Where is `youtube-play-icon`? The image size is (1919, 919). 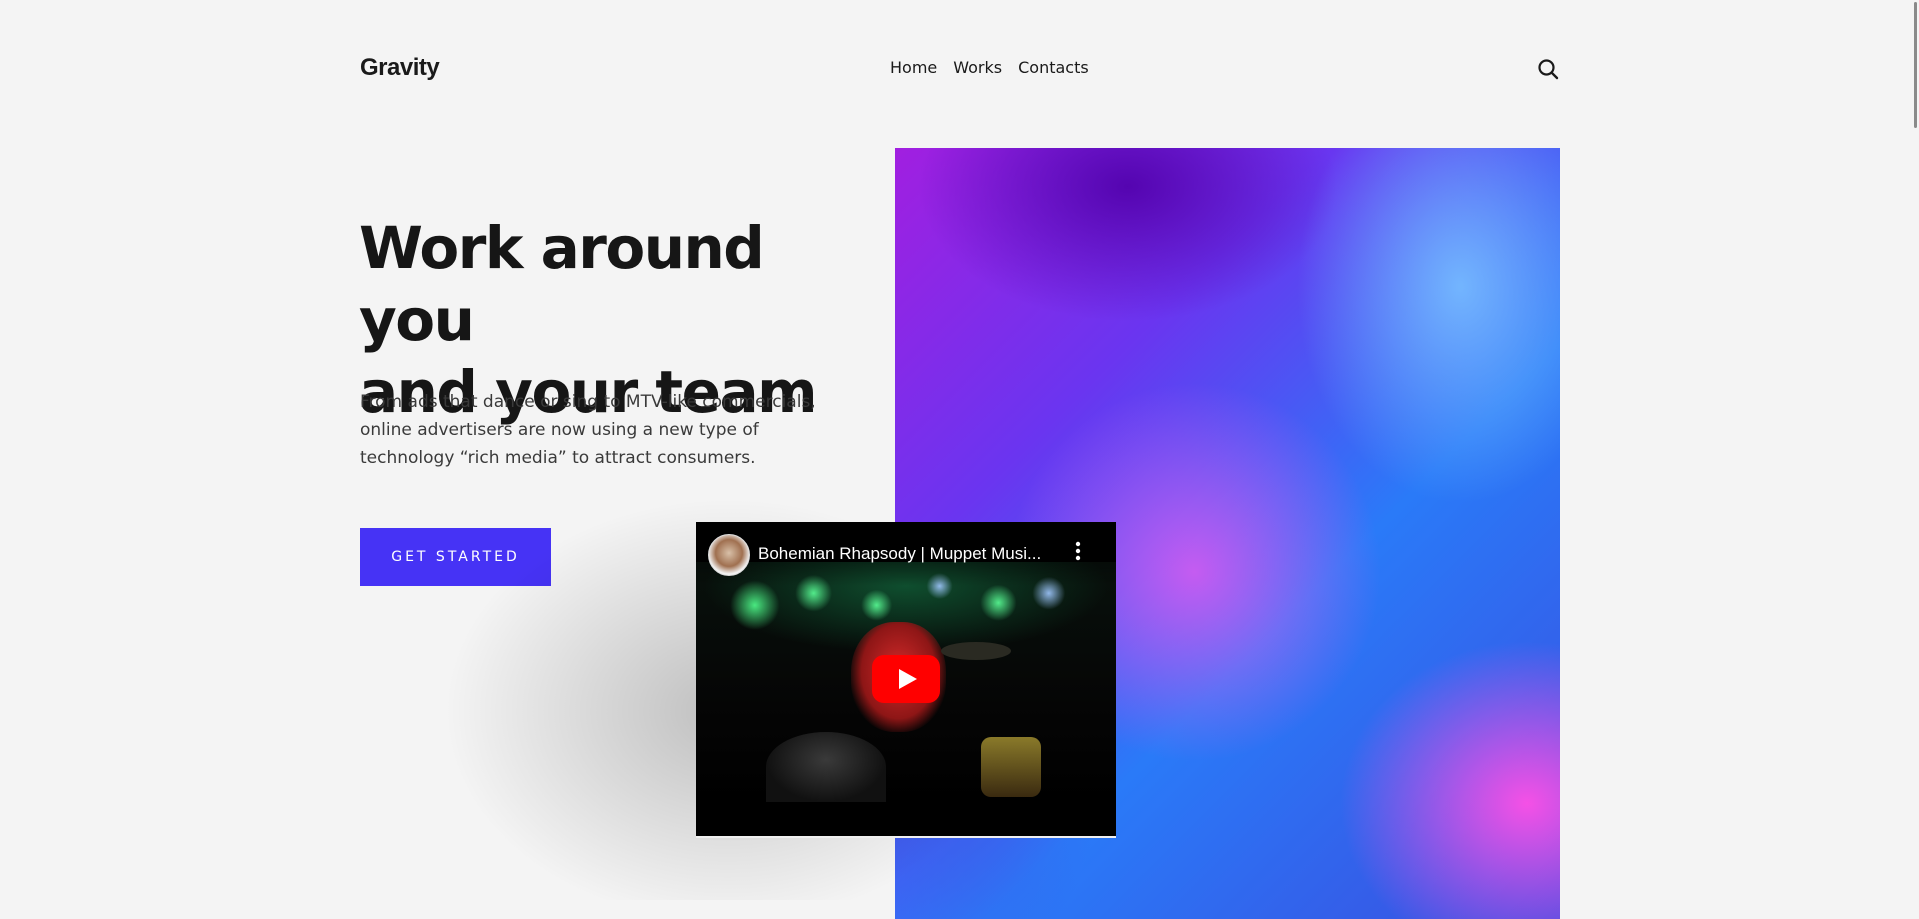
youtube-play-icon is located at coordinates (906, 679).